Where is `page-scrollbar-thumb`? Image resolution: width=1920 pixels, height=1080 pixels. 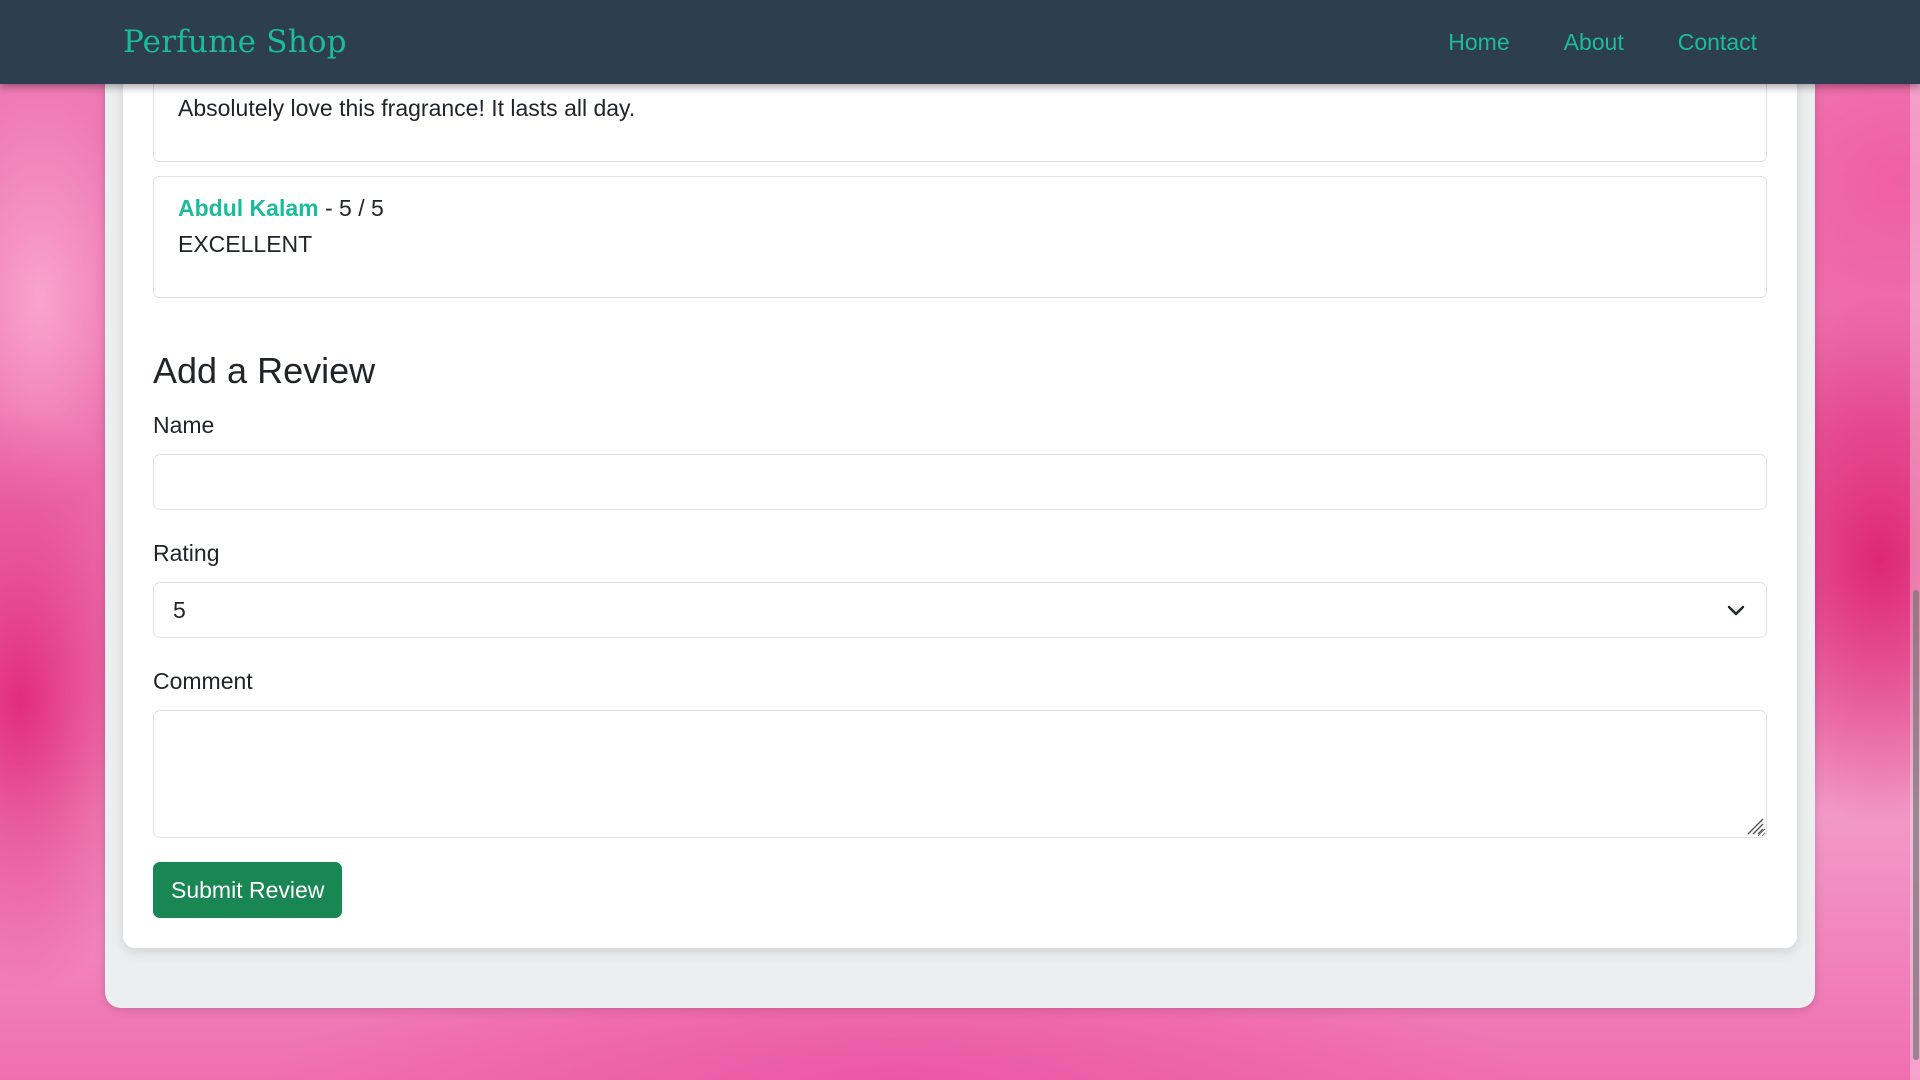
page-scrollbar-thumb is located at coordinates (1916, 825).